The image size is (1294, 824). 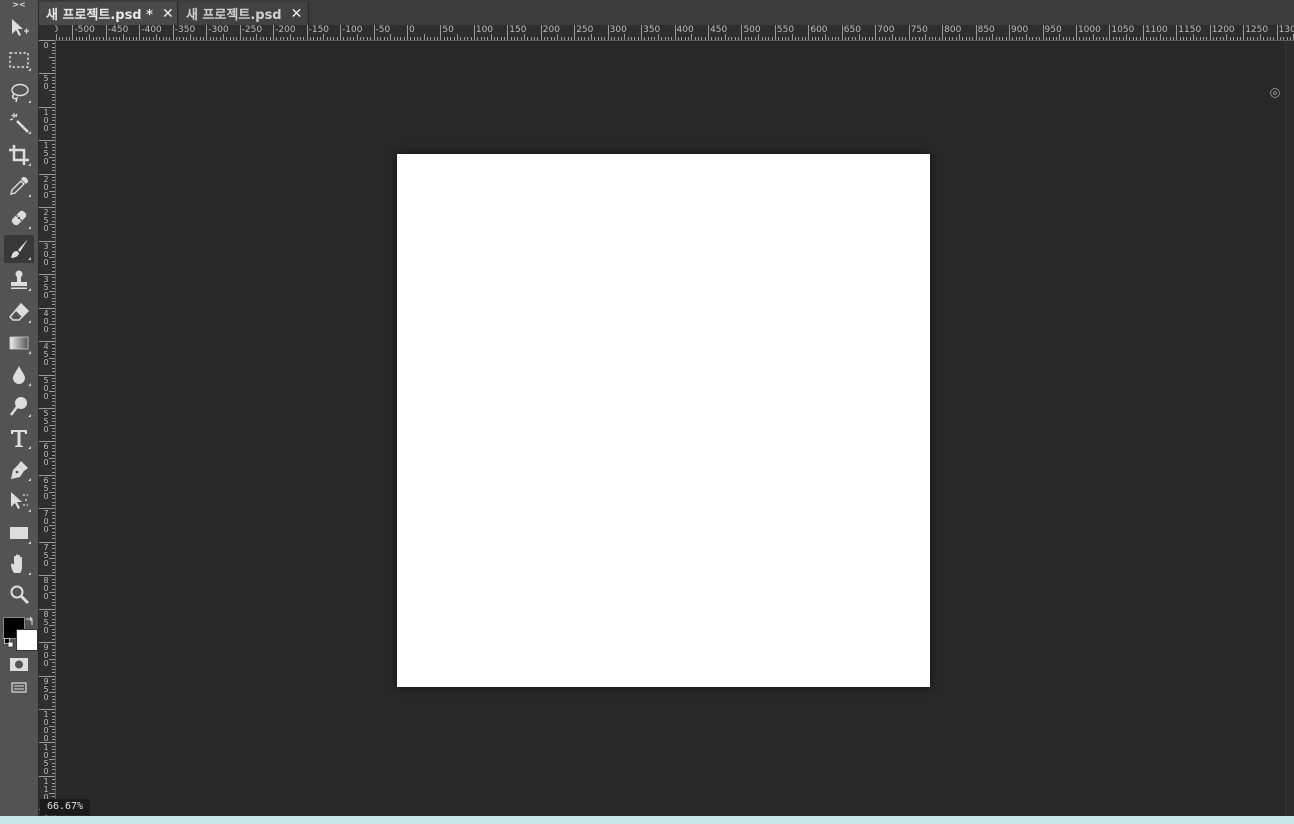 I want to click on magic-wand-tool, so click(x=19, y=123).